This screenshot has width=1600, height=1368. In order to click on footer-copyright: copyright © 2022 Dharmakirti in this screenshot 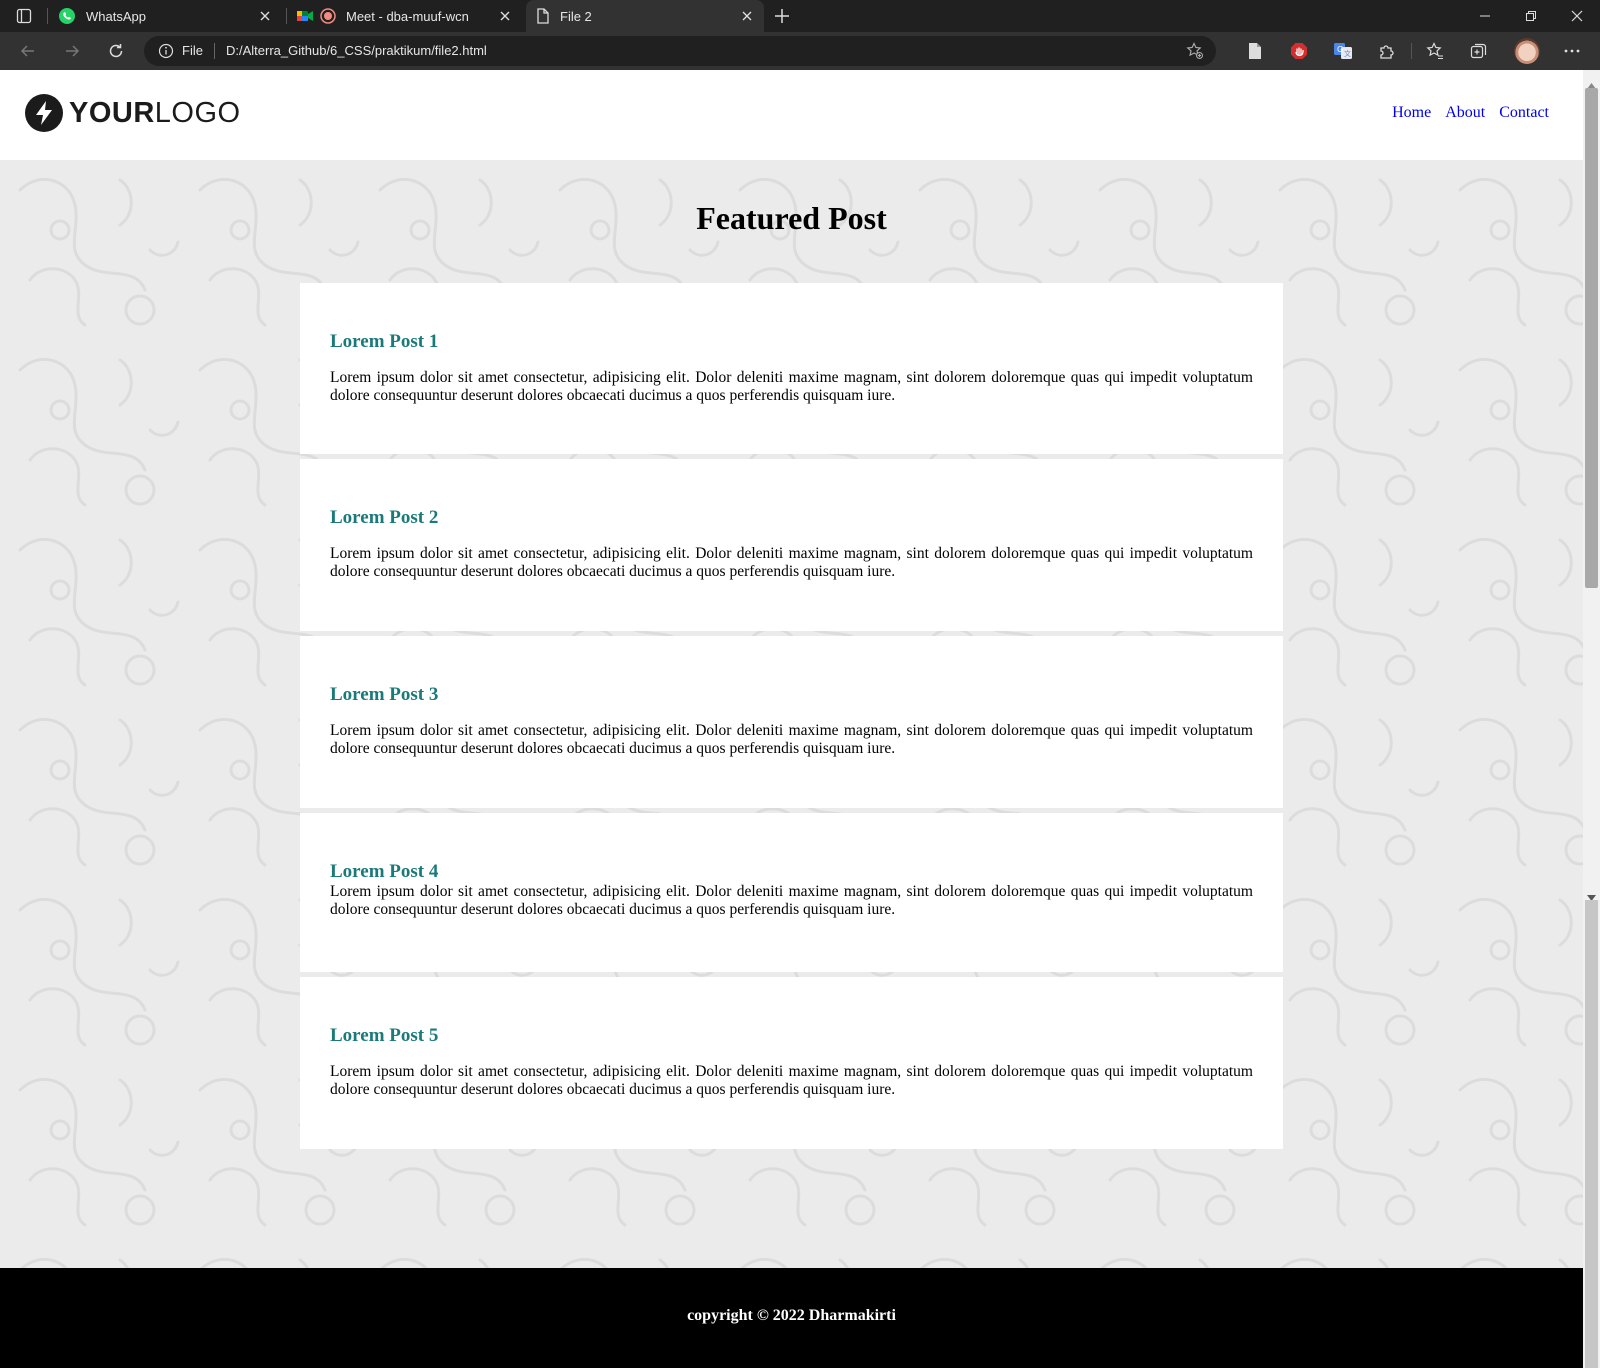, I will do `click(791, 1315)`.